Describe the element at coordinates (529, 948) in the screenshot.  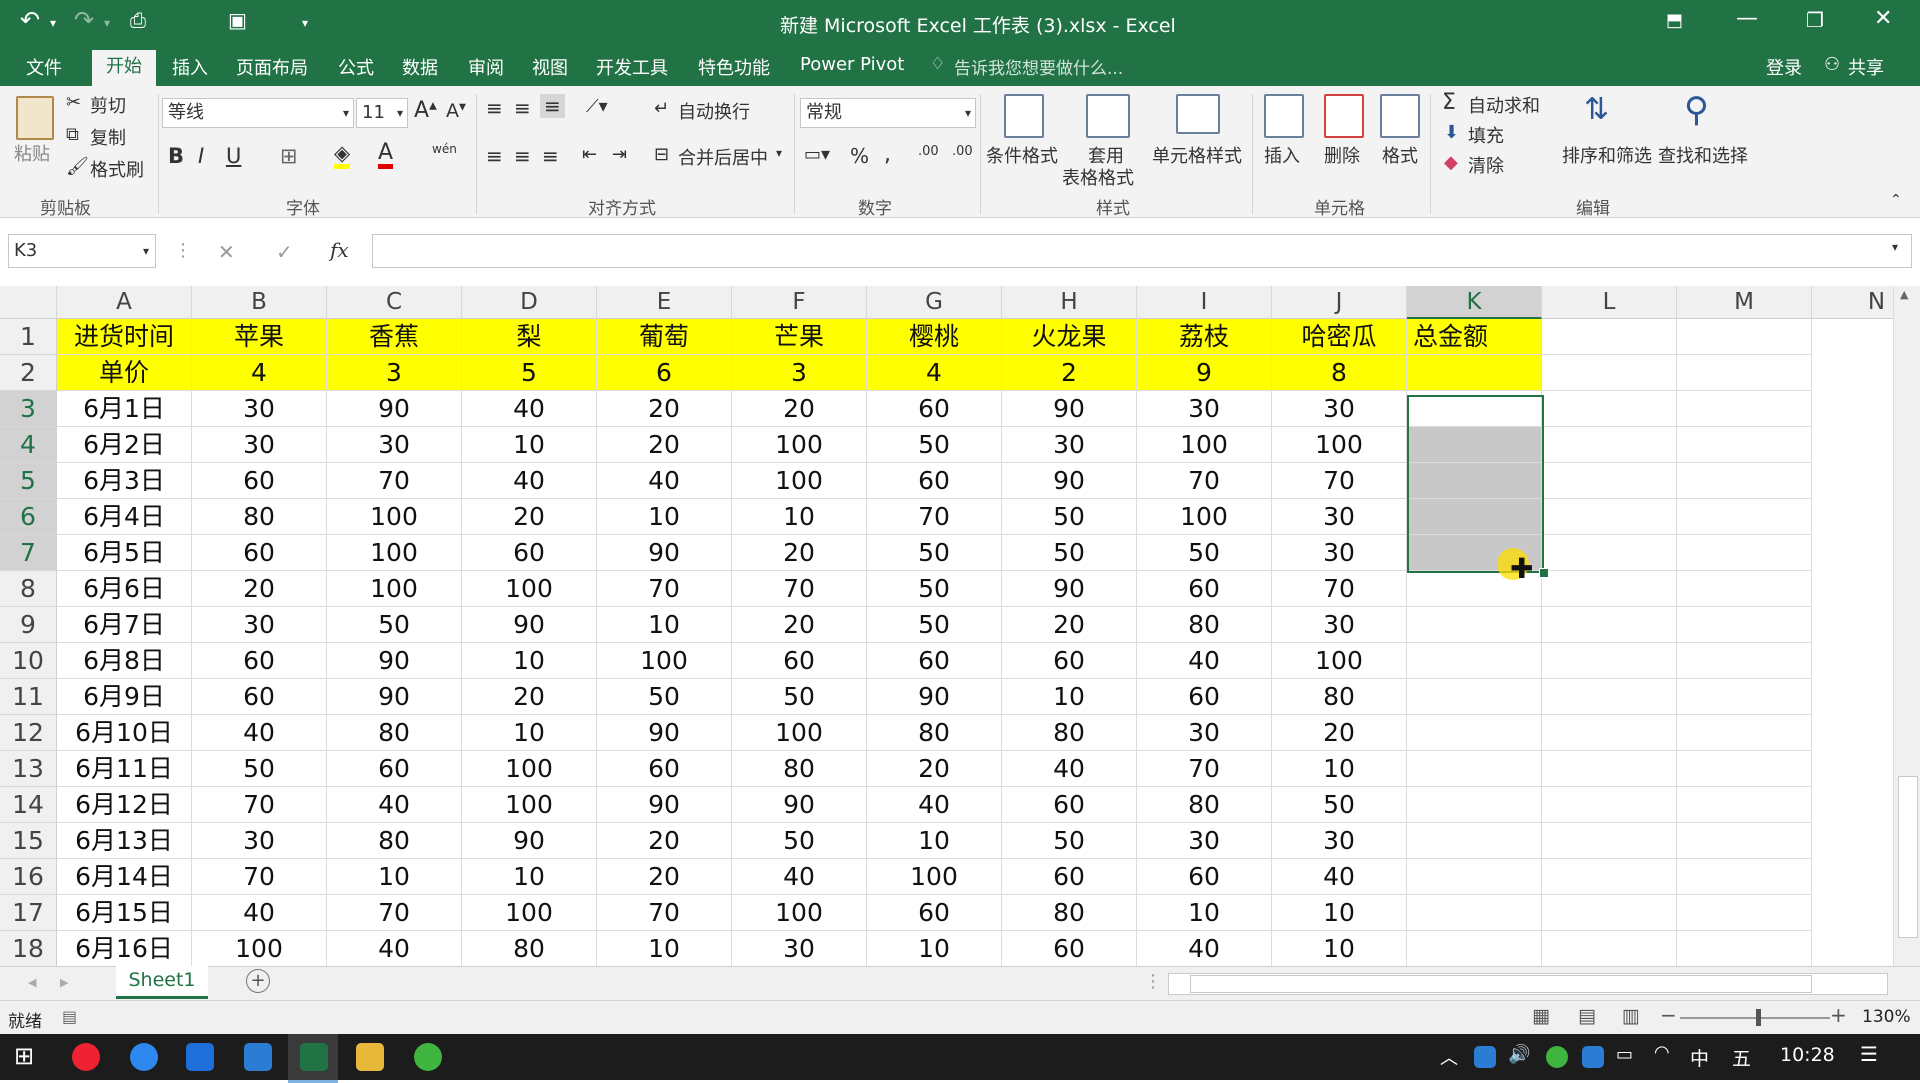
I see `cell-d18: 80` at that location.